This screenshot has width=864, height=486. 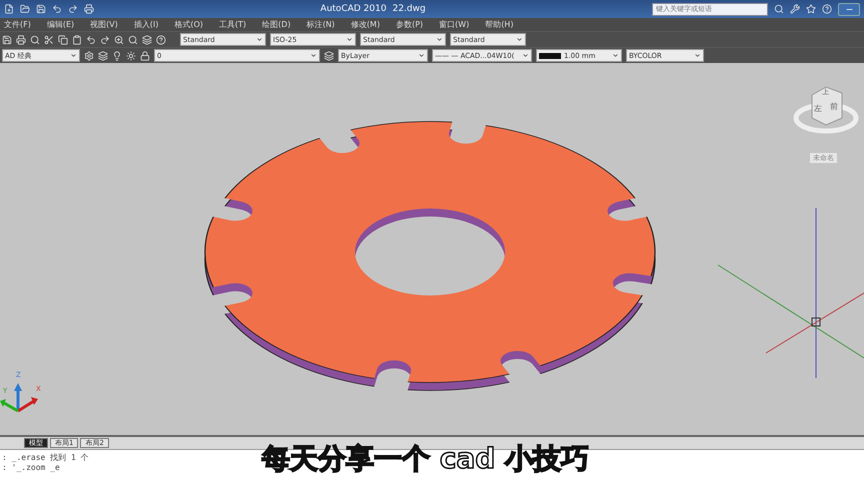 I want to click on menu-item: 格式(O), so click(x=189, y=24).